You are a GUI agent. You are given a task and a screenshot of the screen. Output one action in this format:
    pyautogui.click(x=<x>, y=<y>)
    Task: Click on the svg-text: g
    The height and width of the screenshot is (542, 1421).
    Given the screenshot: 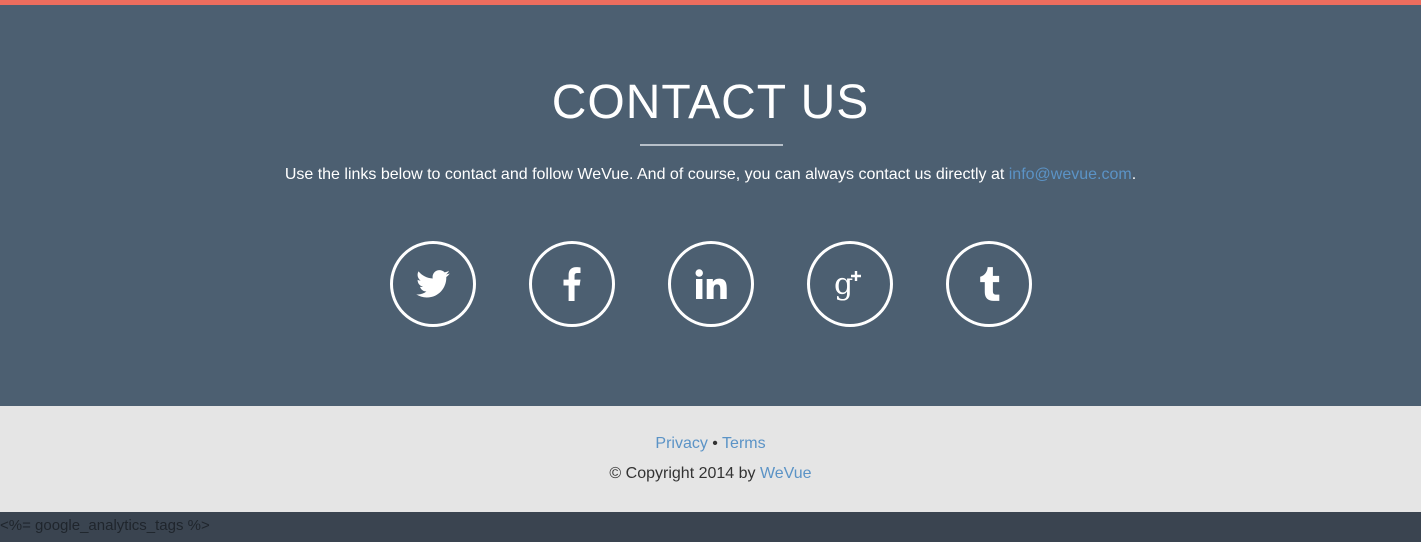 What is the action you would take?
    pyautogui.click(x=843, y=284)
    